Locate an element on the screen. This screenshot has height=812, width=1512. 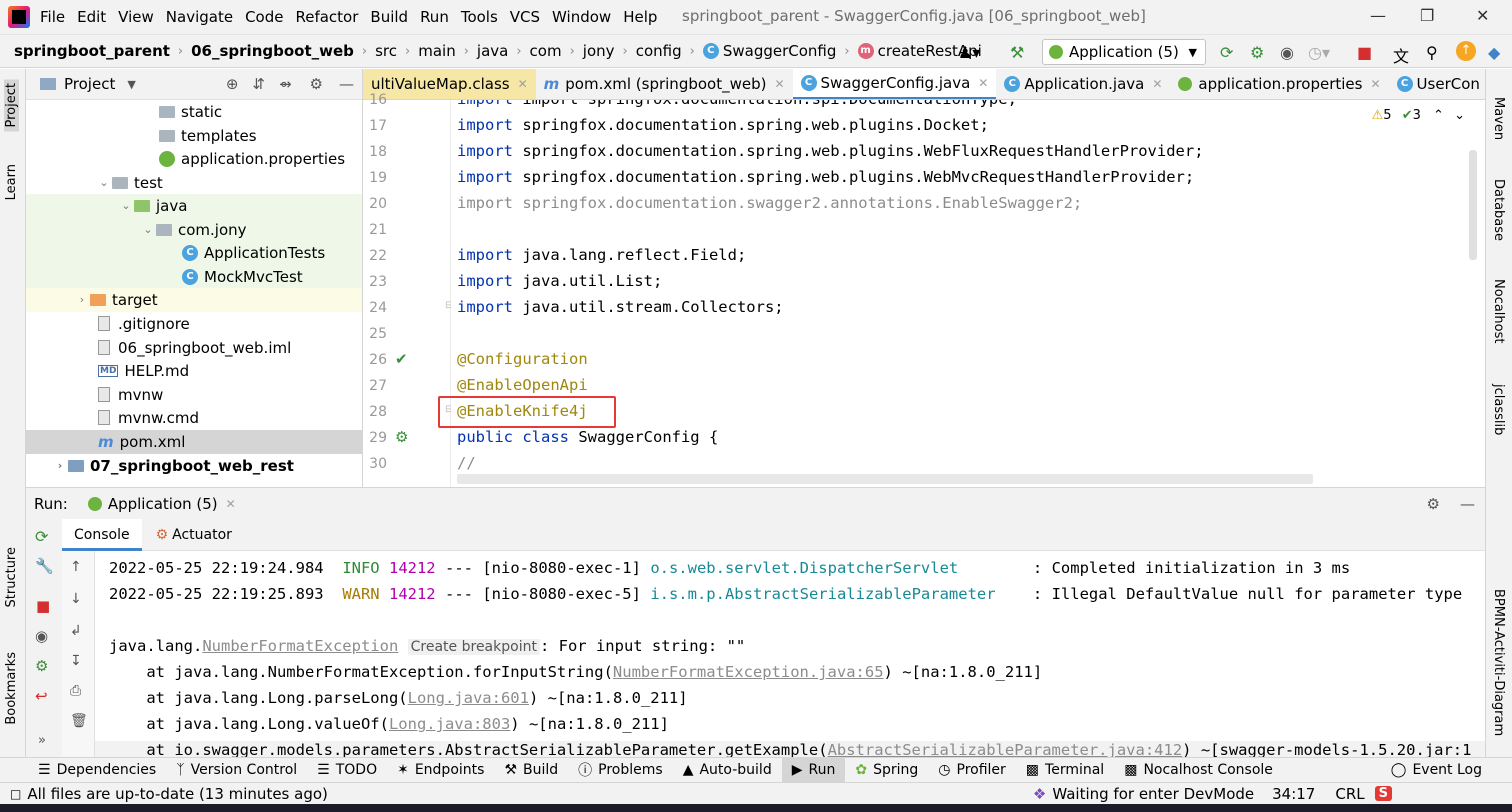
collapse-all-icon: ⇴ is located at coordinates (285, 84).